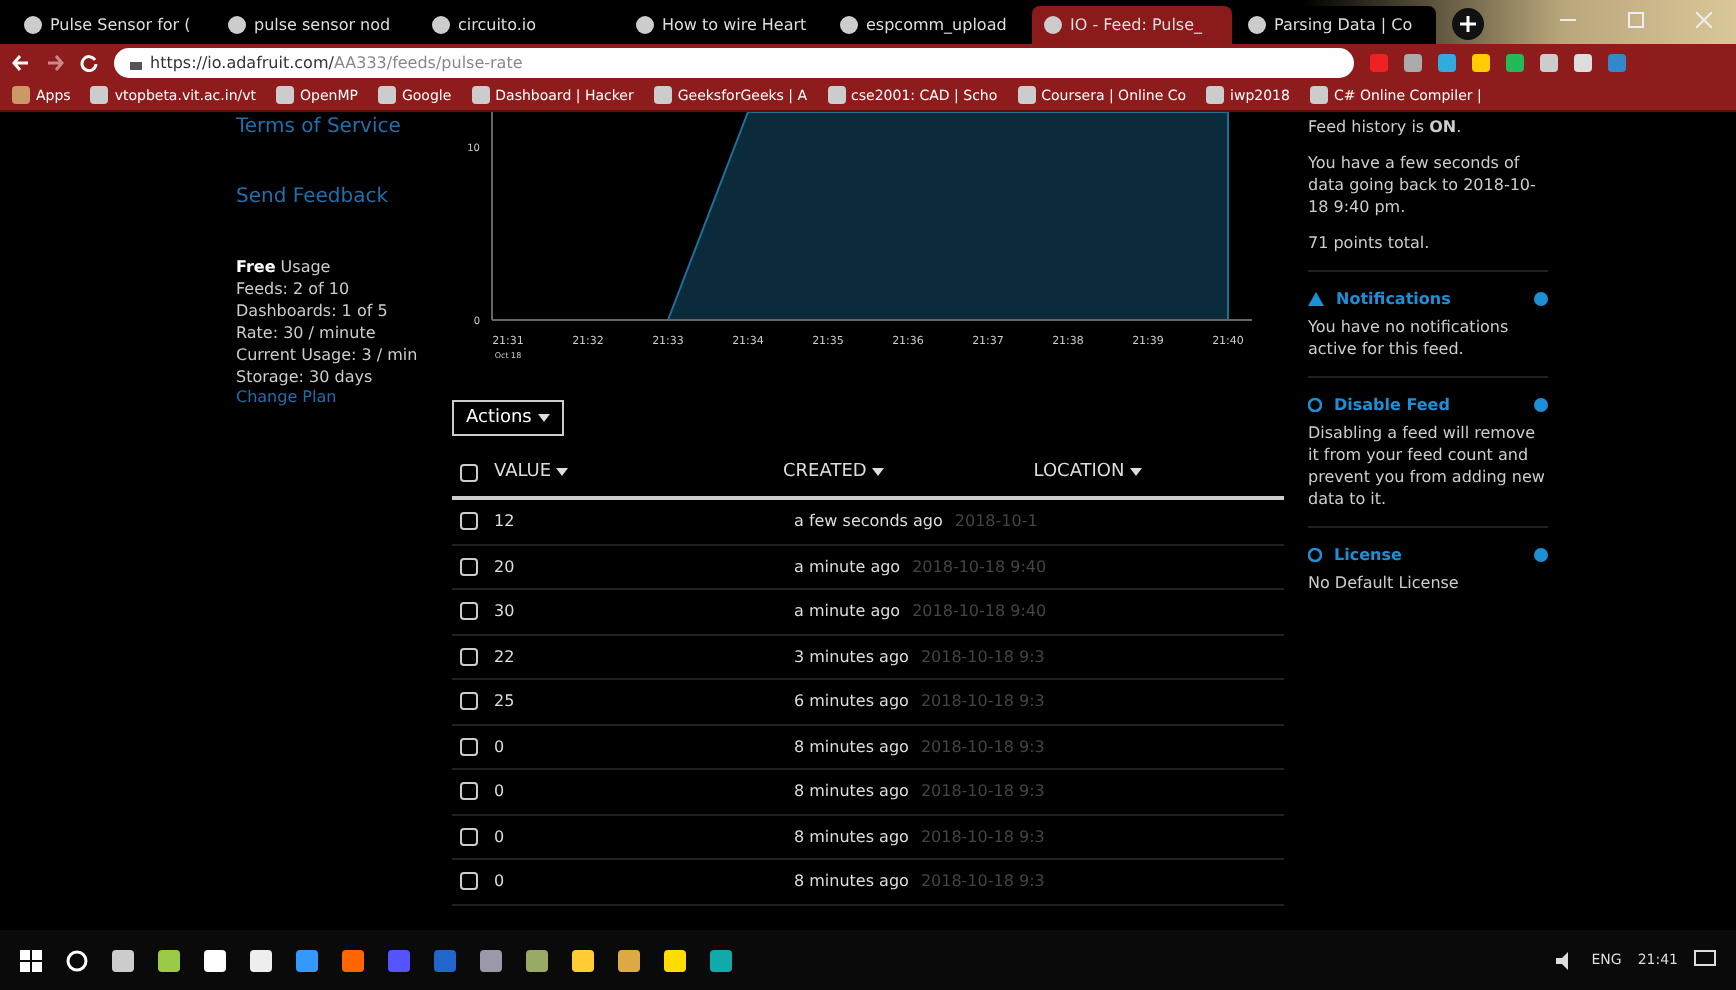  I want to click on usage-title: Free Usage, so click(284, 267).